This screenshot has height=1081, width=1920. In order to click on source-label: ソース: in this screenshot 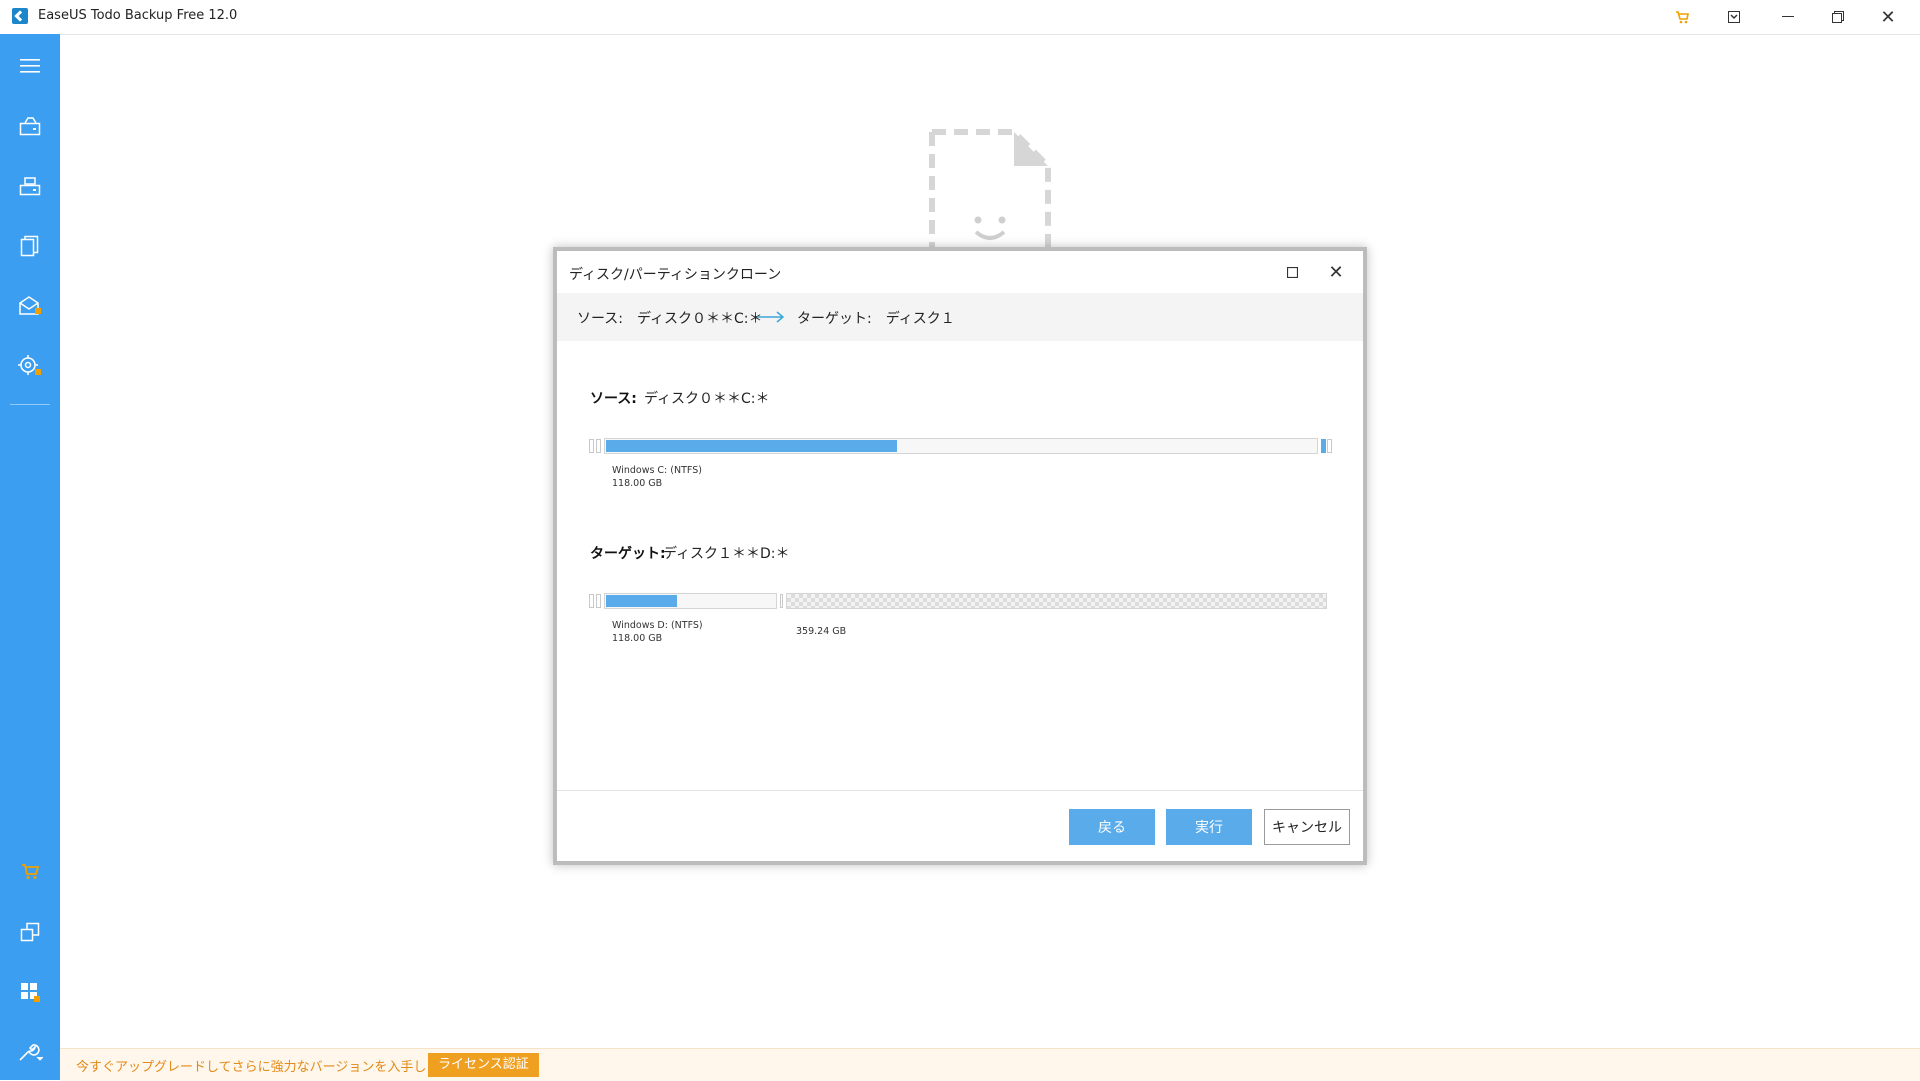, I will do `click(613, 399)`.